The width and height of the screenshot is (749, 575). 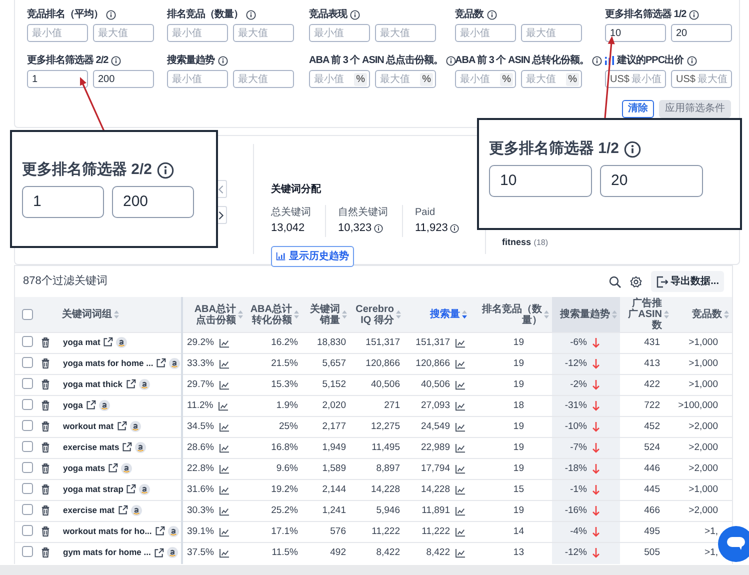 What do you see at coordinates (81, 342) in the screenshot?
I see `keyword-link: yoga mat` at bounding box center [81, 342].